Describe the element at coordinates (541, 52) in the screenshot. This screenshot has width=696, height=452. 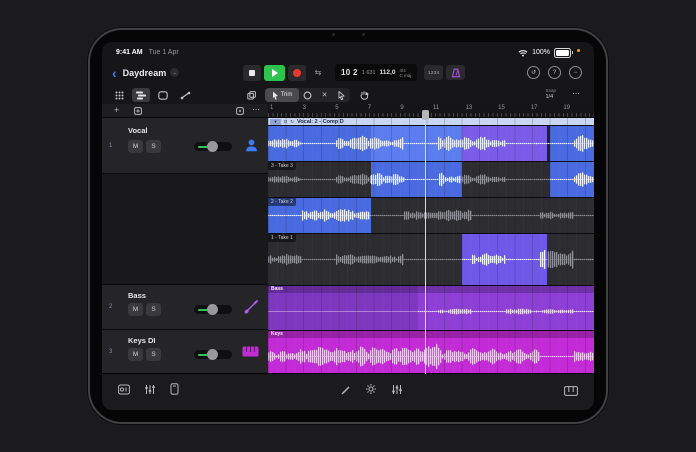
I see `battery-percentage: 100%` at that location.